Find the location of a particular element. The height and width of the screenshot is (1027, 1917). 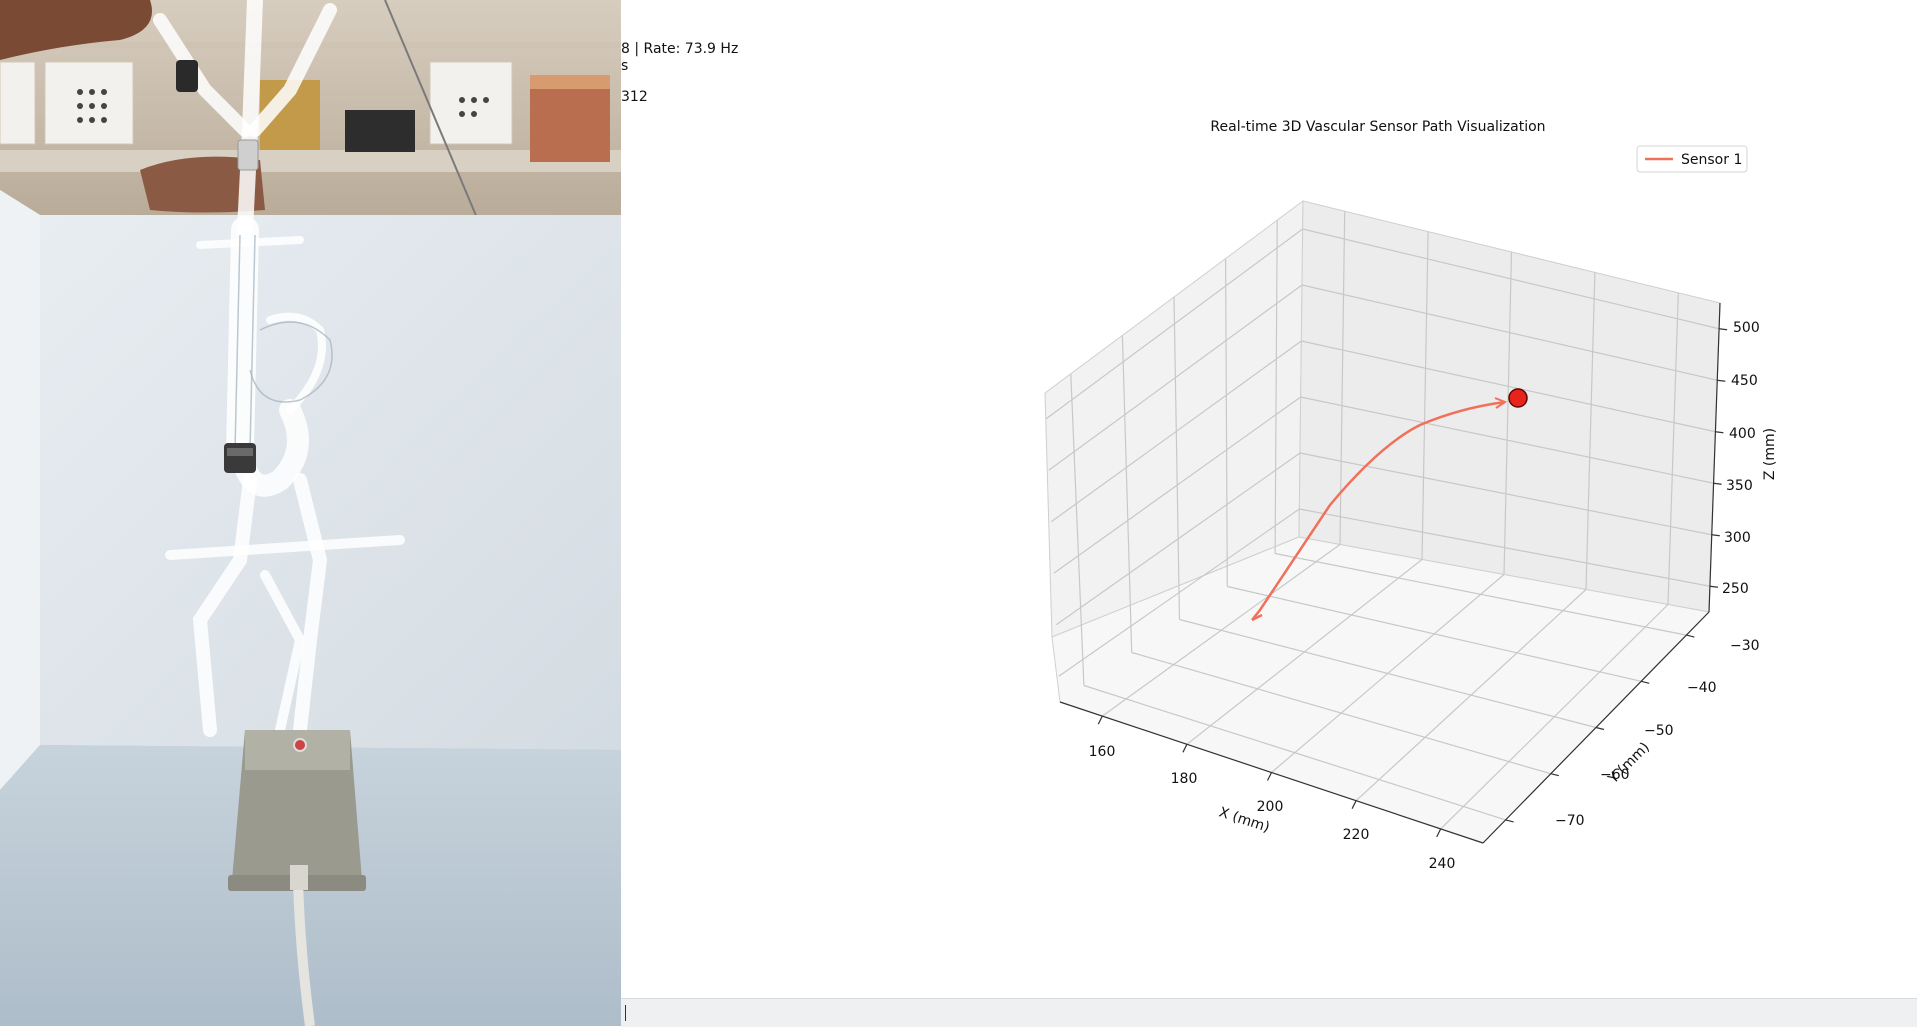

z-tick-label: 250 is located at coordinates (1735, 589).